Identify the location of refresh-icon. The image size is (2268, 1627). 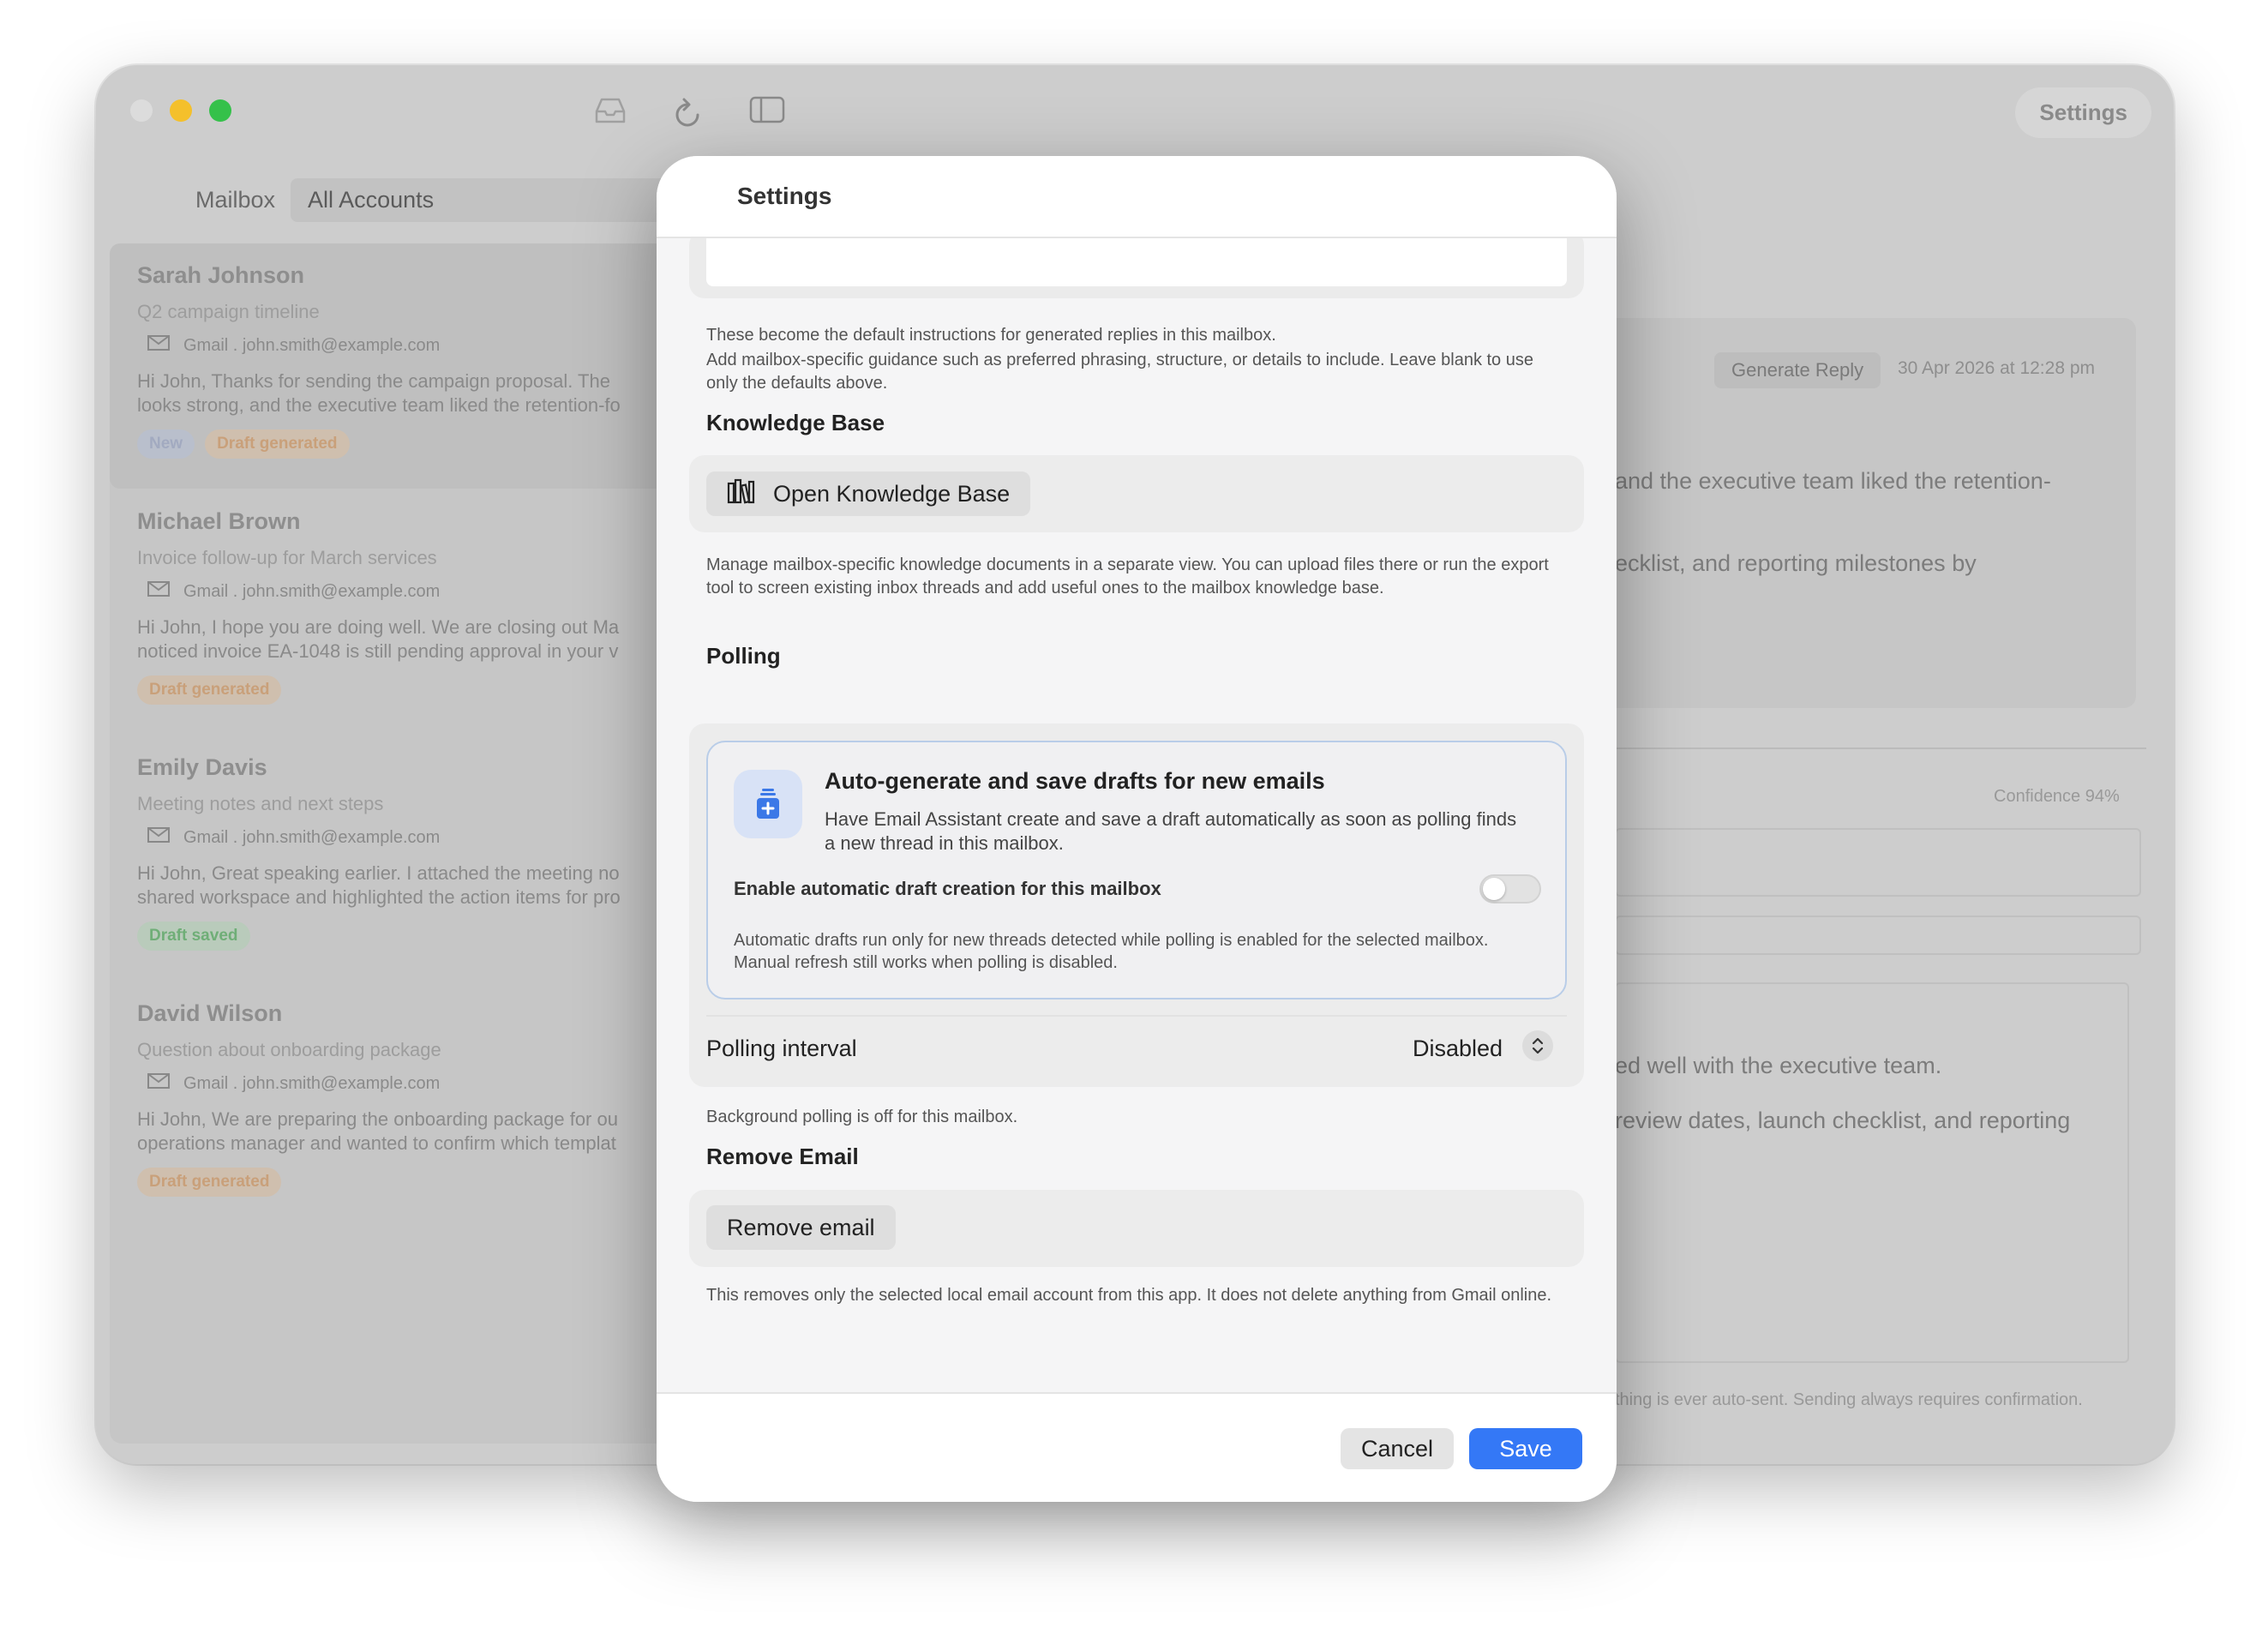
(687, 115).